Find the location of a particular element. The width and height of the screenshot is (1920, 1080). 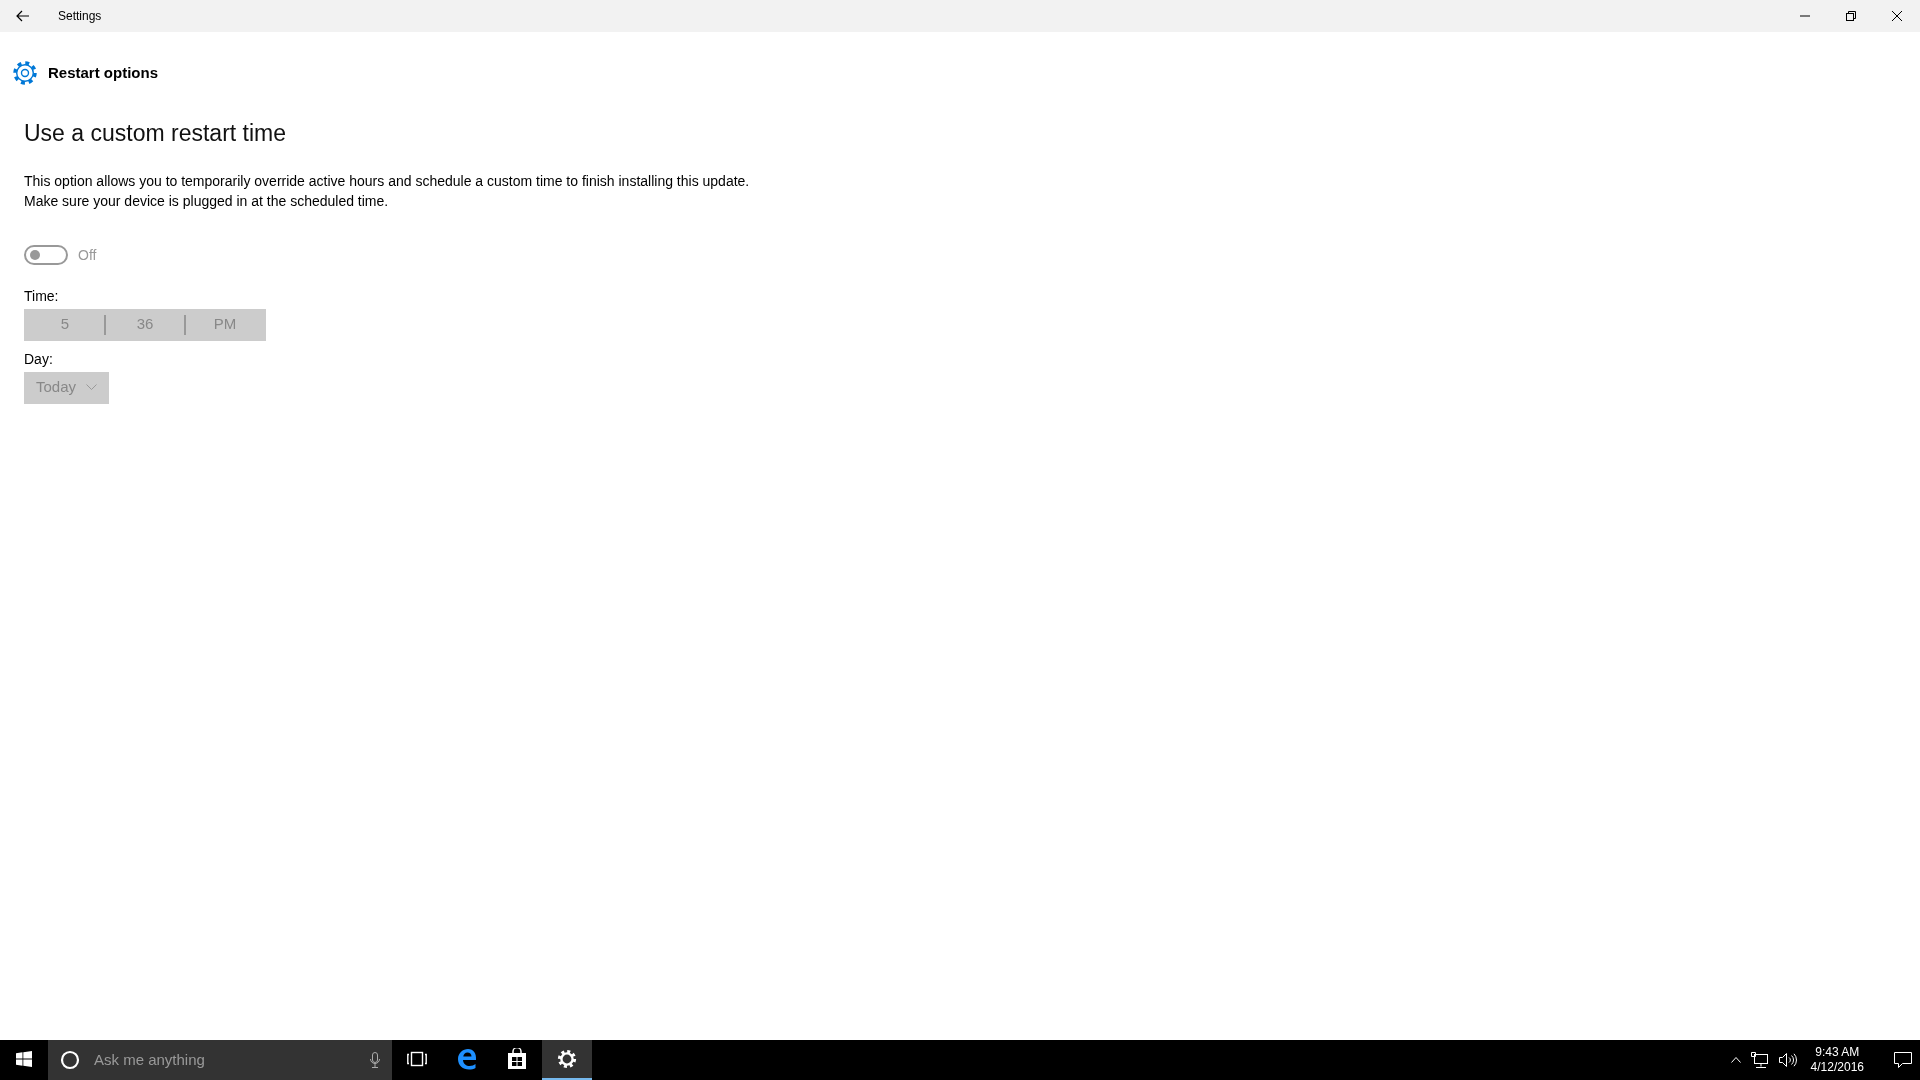

windows-logo-icon is located at coordinates (24, 1059).